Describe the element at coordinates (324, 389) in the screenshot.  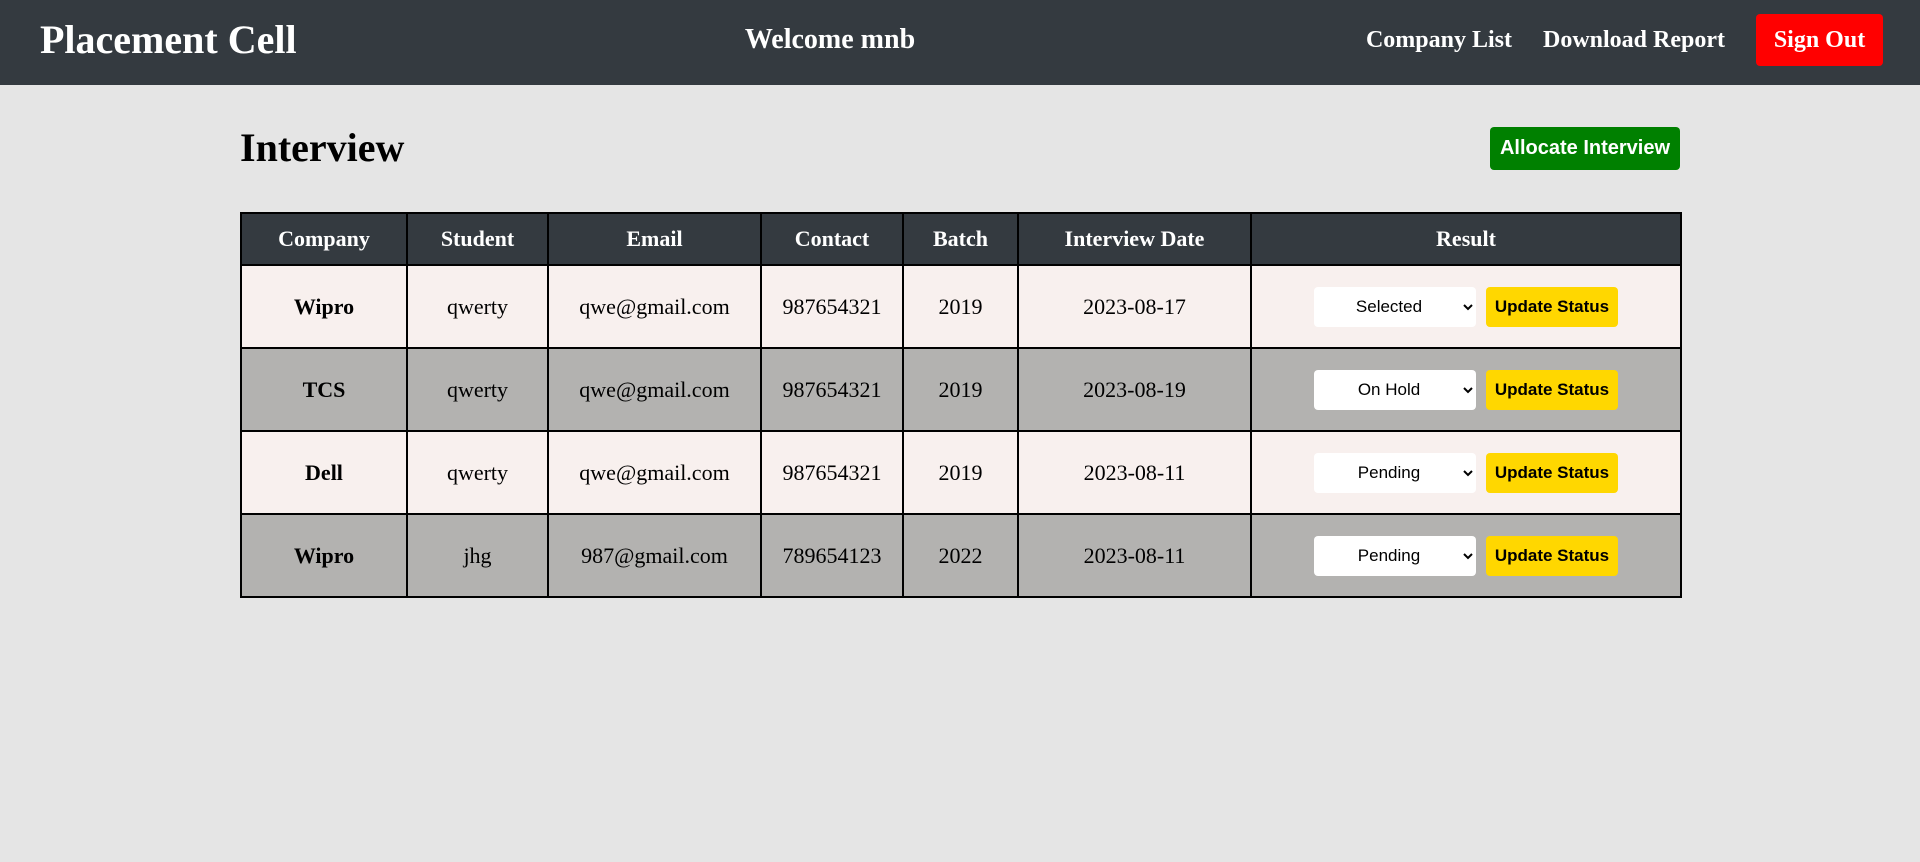
I see `cell-company: TCS` at that location.